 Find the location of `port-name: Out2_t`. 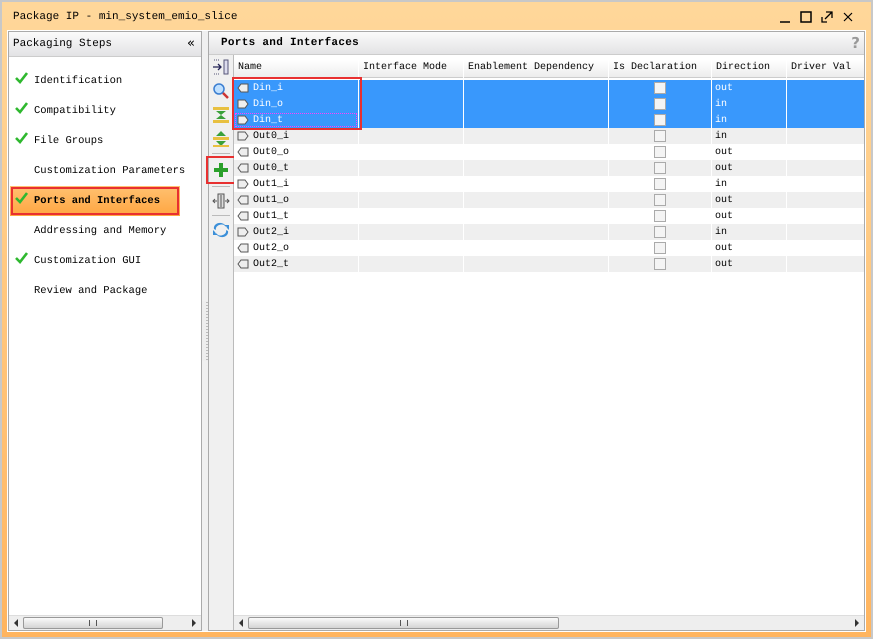

port-name: Out2_t is located at coordinates (271, 264).